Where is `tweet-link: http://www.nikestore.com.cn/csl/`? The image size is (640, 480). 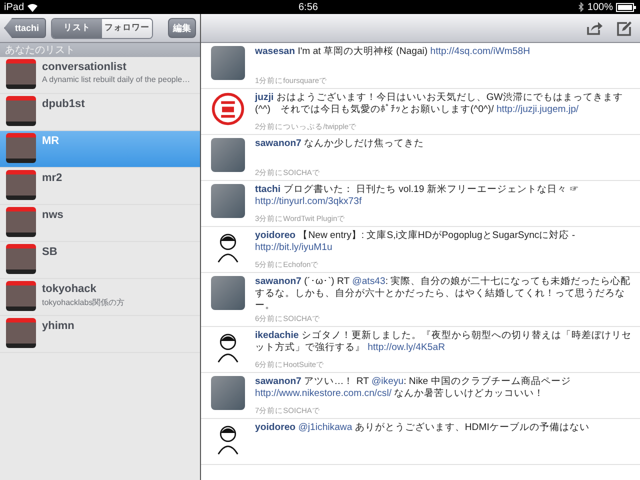
tweet-link: http://www.nikestore.com.cn/csl/ is located at coordinates (323, 393).